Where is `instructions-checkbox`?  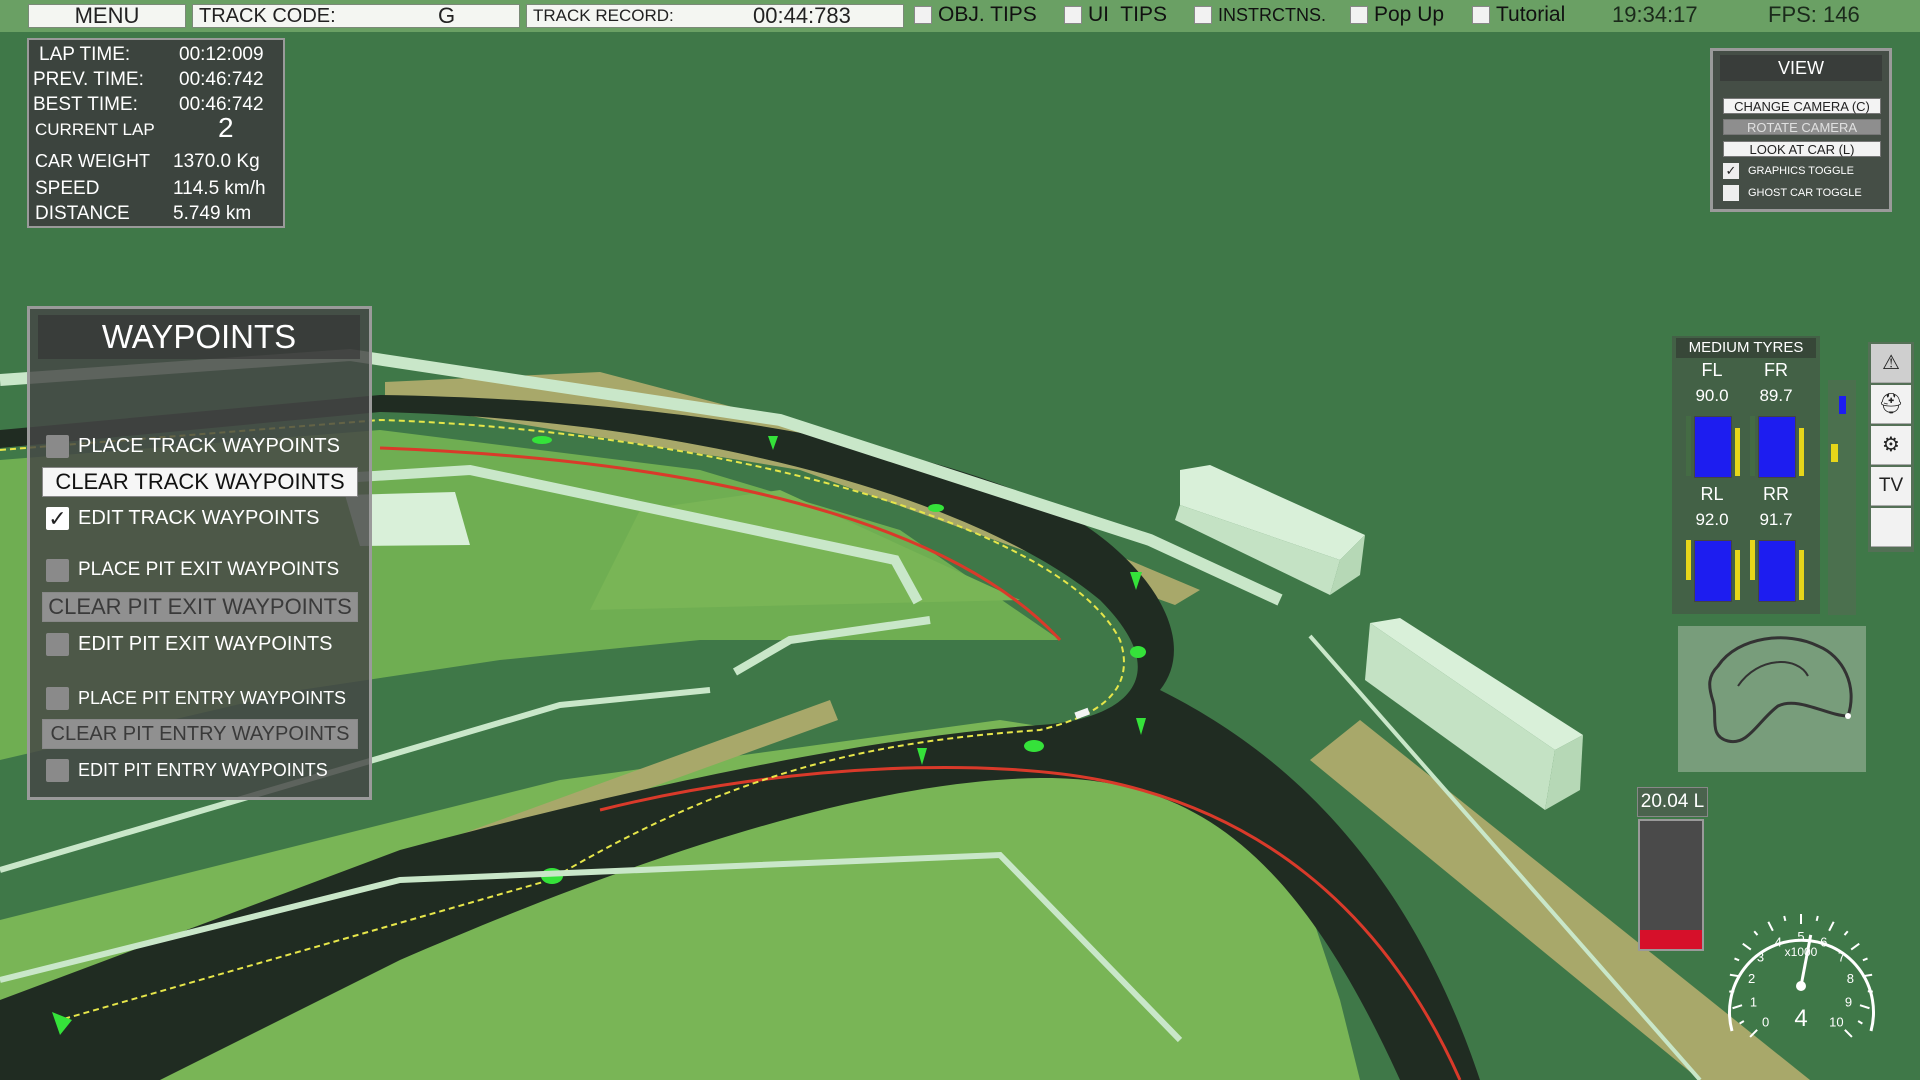
instructions-checkbox is located at coordinates (1203, 15).